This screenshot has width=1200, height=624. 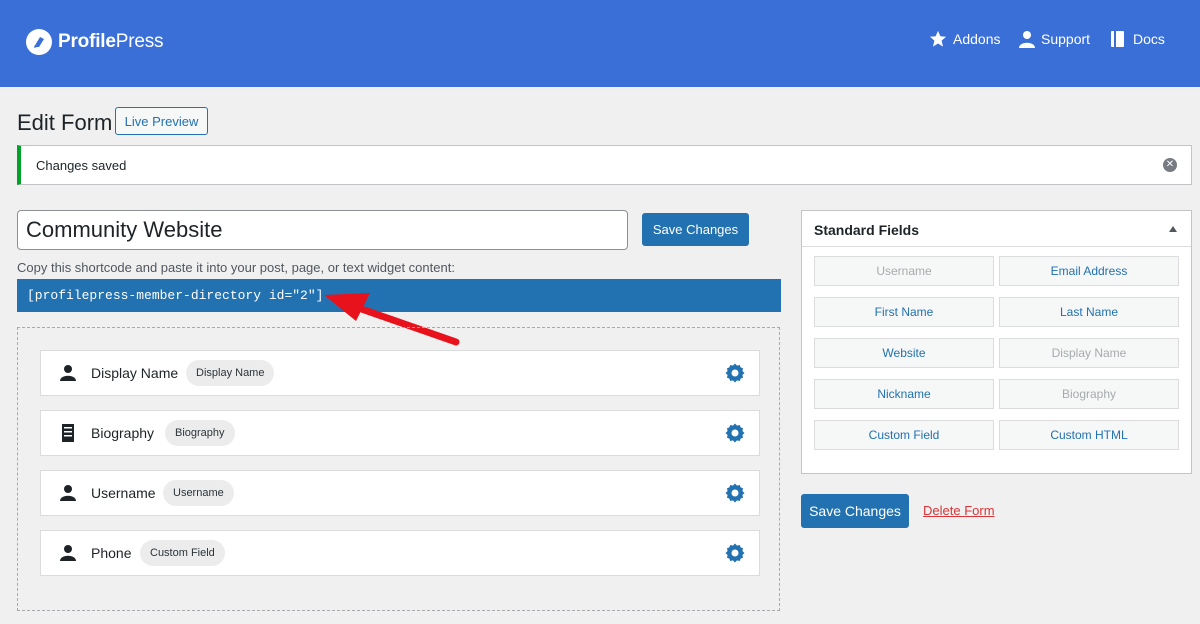 I want to click on std-field-display-name: Display Name, so click(x=1089, y=353).